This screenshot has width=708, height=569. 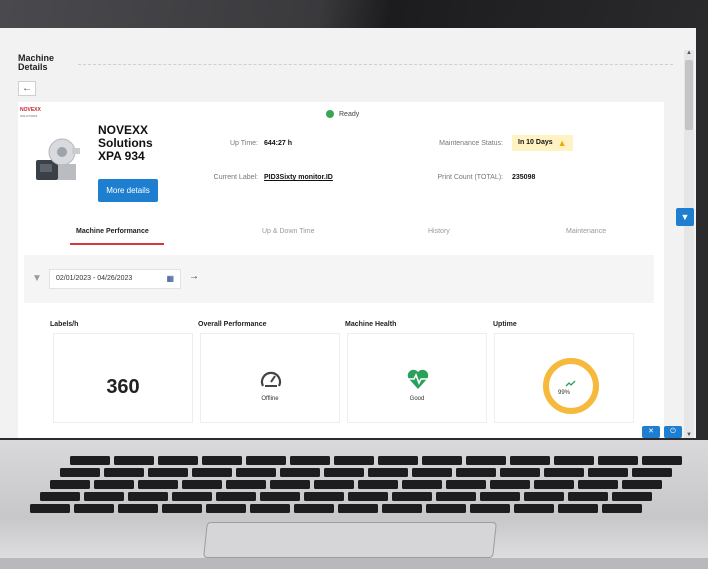 I want to click on machine-status: Ready, so click(x=342, y=114).